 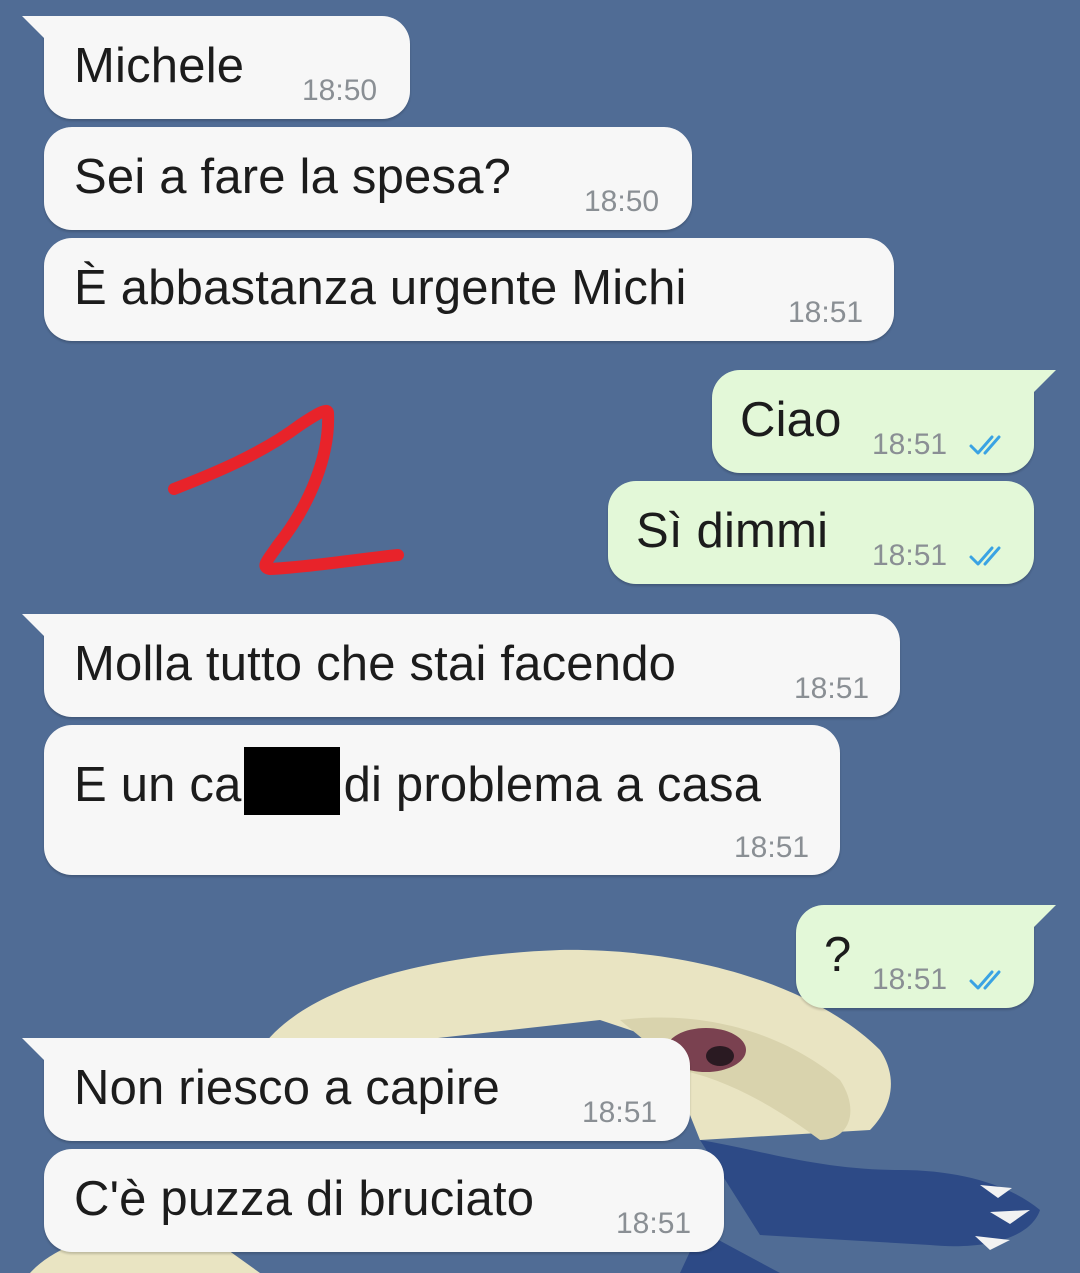 What do you see at coordinates (838, 955) in the screenshot?
I see `message-text: ?` at bounding box center [838, 955].